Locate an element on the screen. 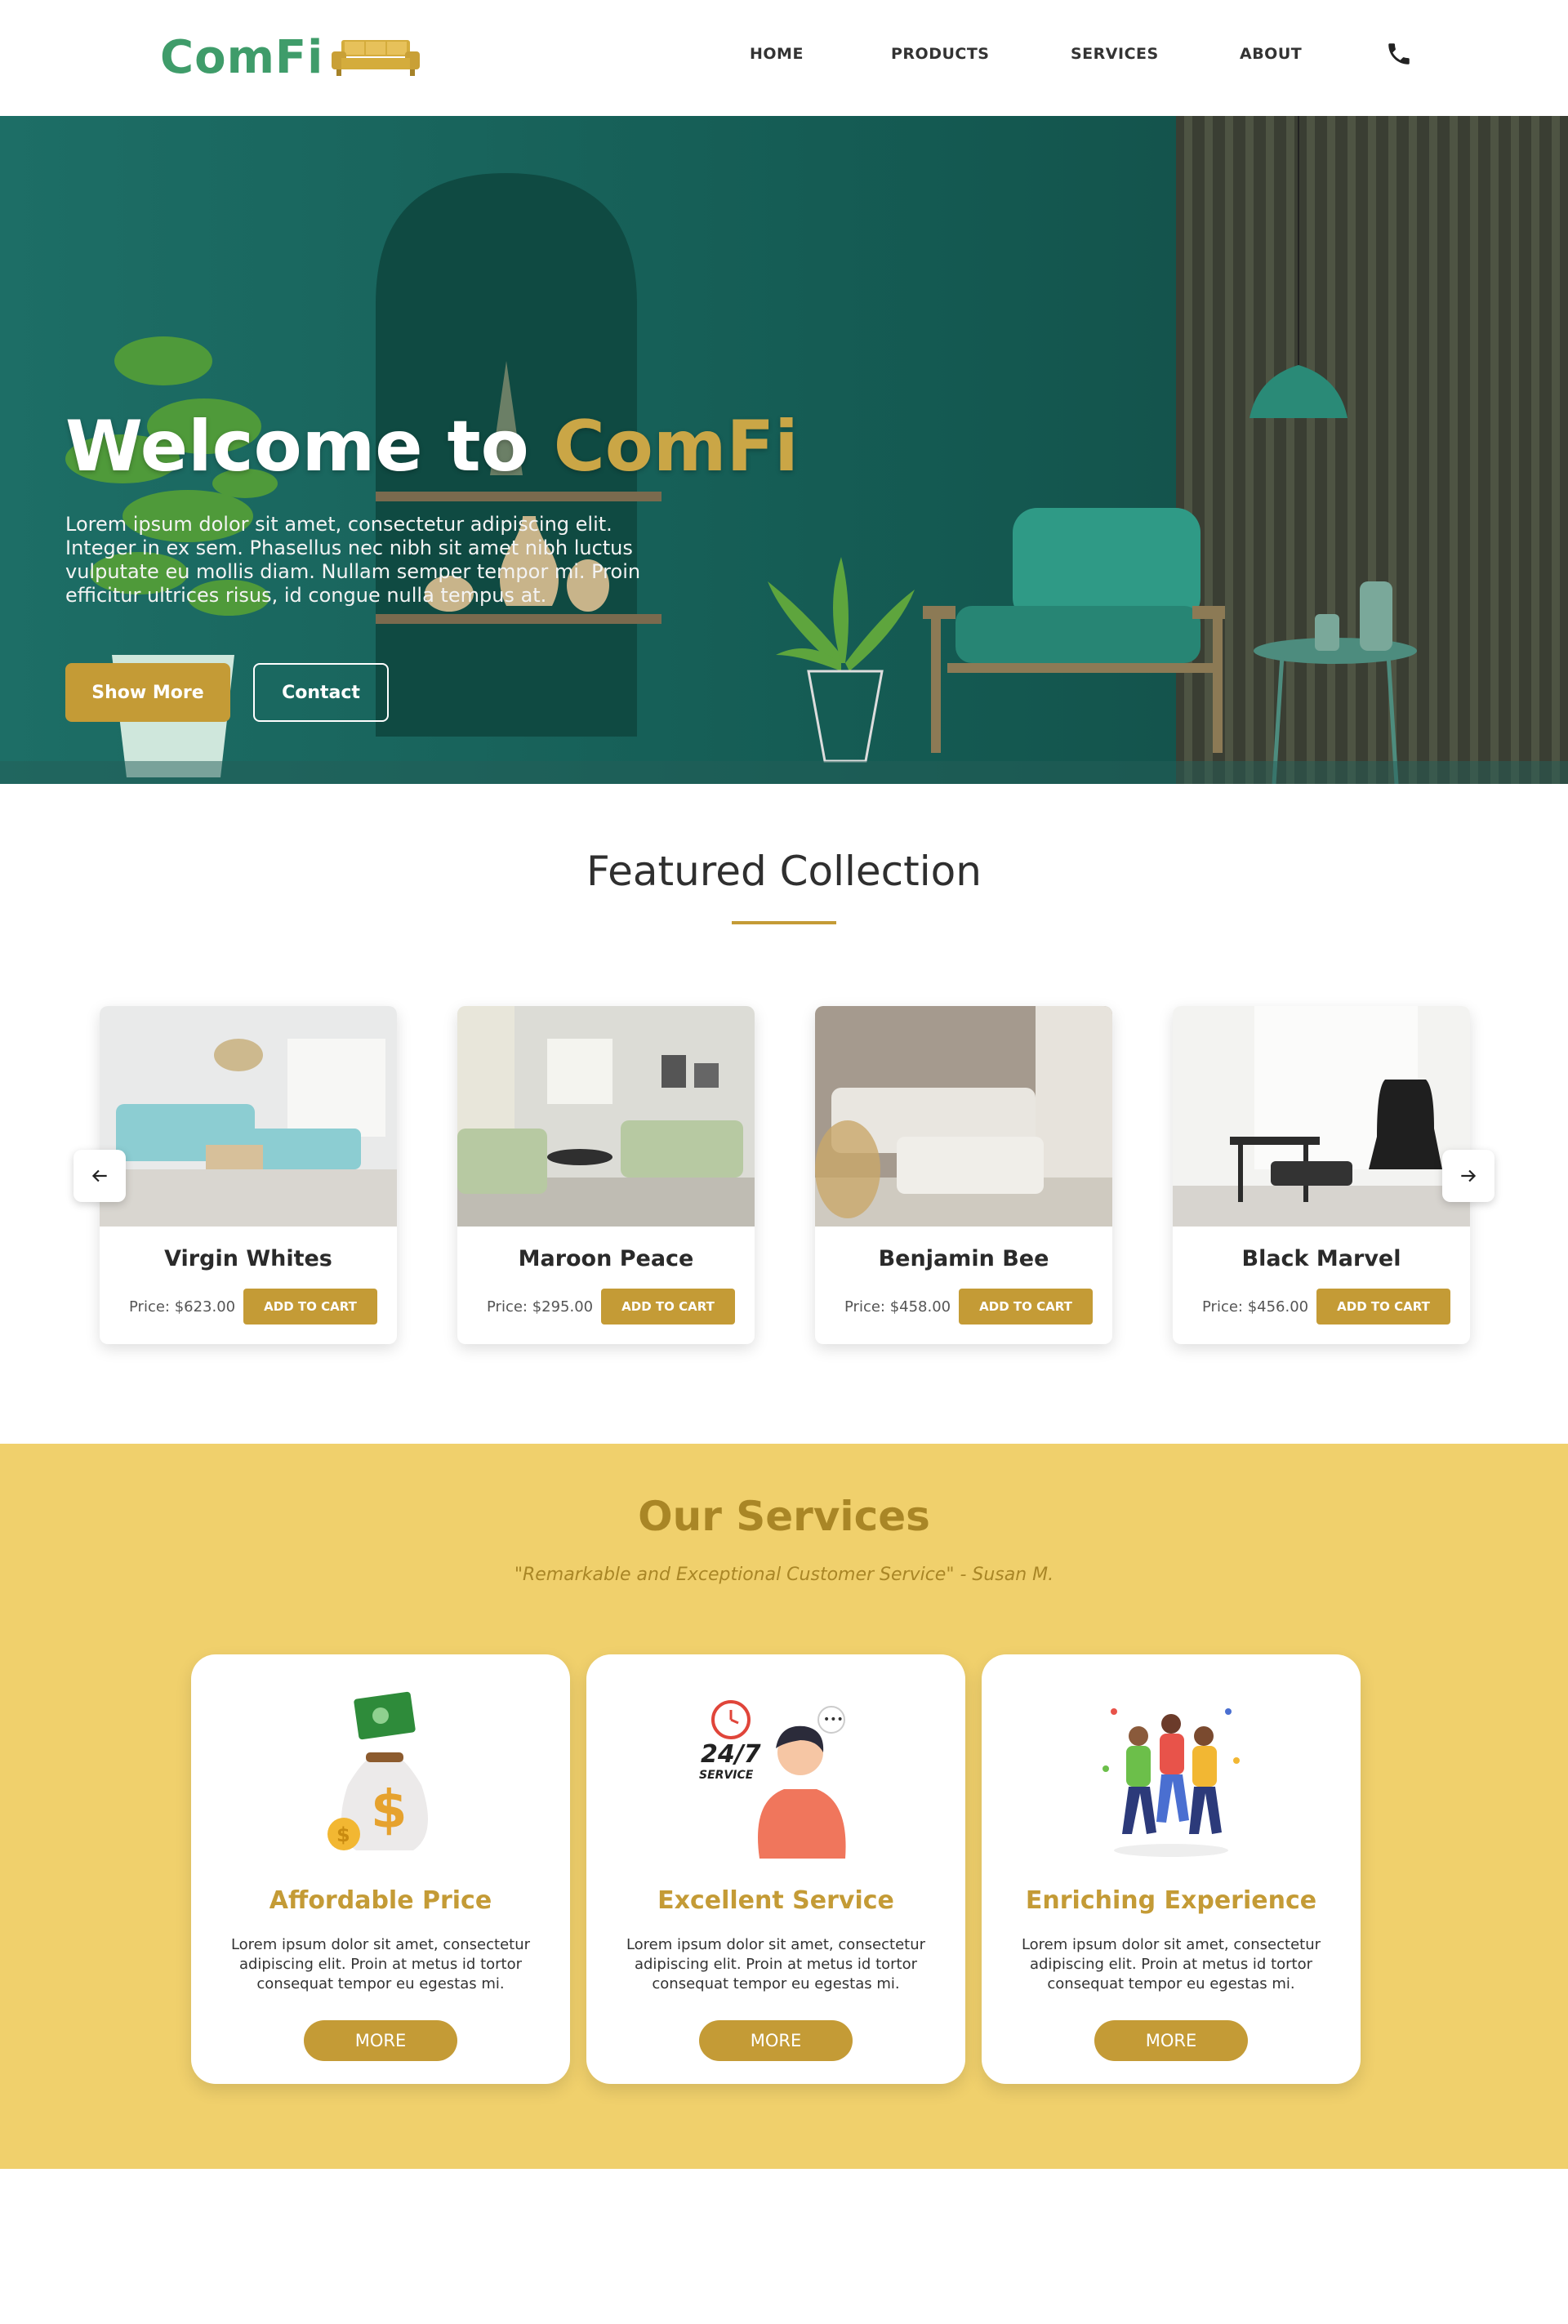  navbar: ComFi HOME PRODUCTS SERVICES ABOUT is located at coordinates (784, 58).